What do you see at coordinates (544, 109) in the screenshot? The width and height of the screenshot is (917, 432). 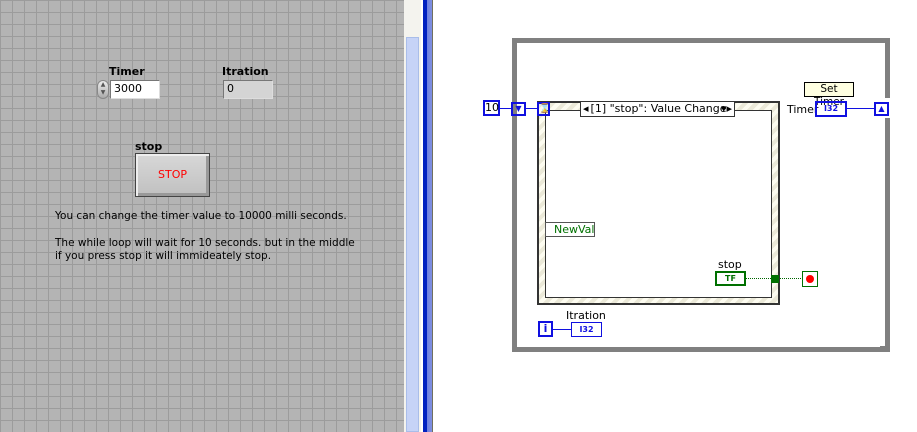 I see `hourglass-timeout-icon: ⌛` at bounding box center [544, 109].